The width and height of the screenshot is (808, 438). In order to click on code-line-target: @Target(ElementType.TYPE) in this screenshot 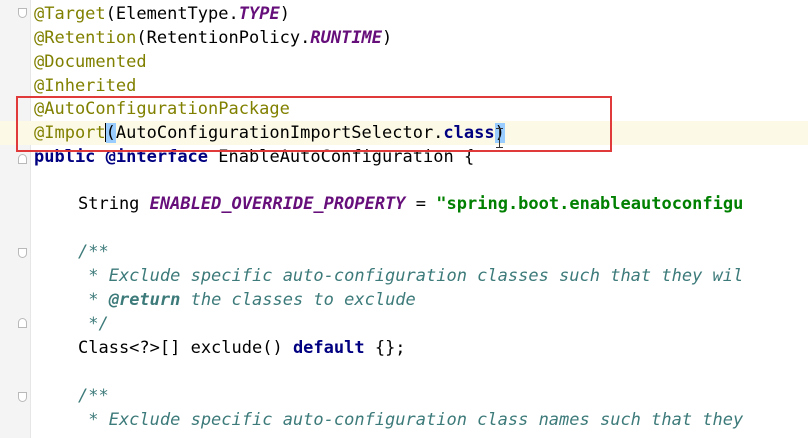, I will do `click(162, 14)`.